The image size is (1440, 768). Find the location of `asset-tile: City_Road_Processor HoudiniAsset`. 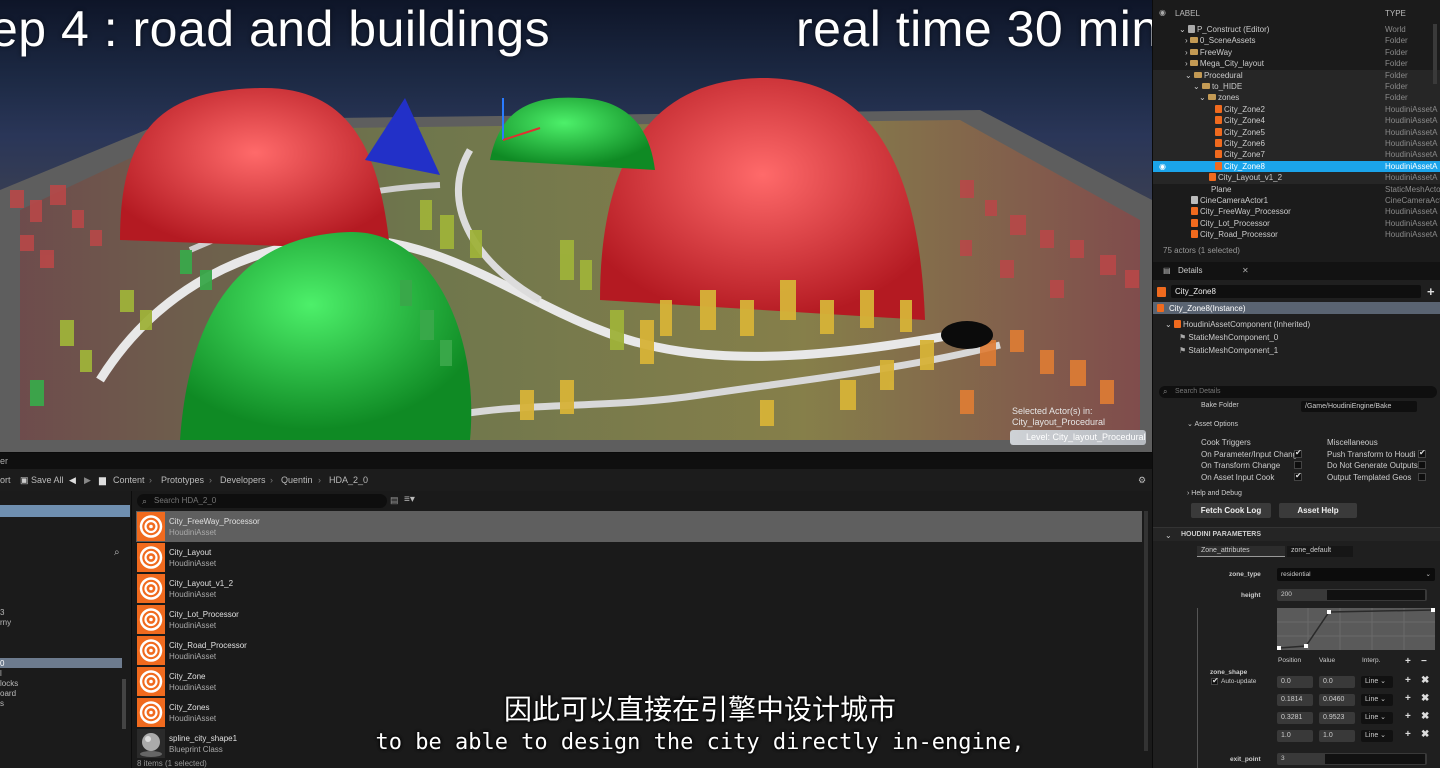

asset-tile: City_Road_Processor HoudiniAsset is located at coordinates (639, 650).